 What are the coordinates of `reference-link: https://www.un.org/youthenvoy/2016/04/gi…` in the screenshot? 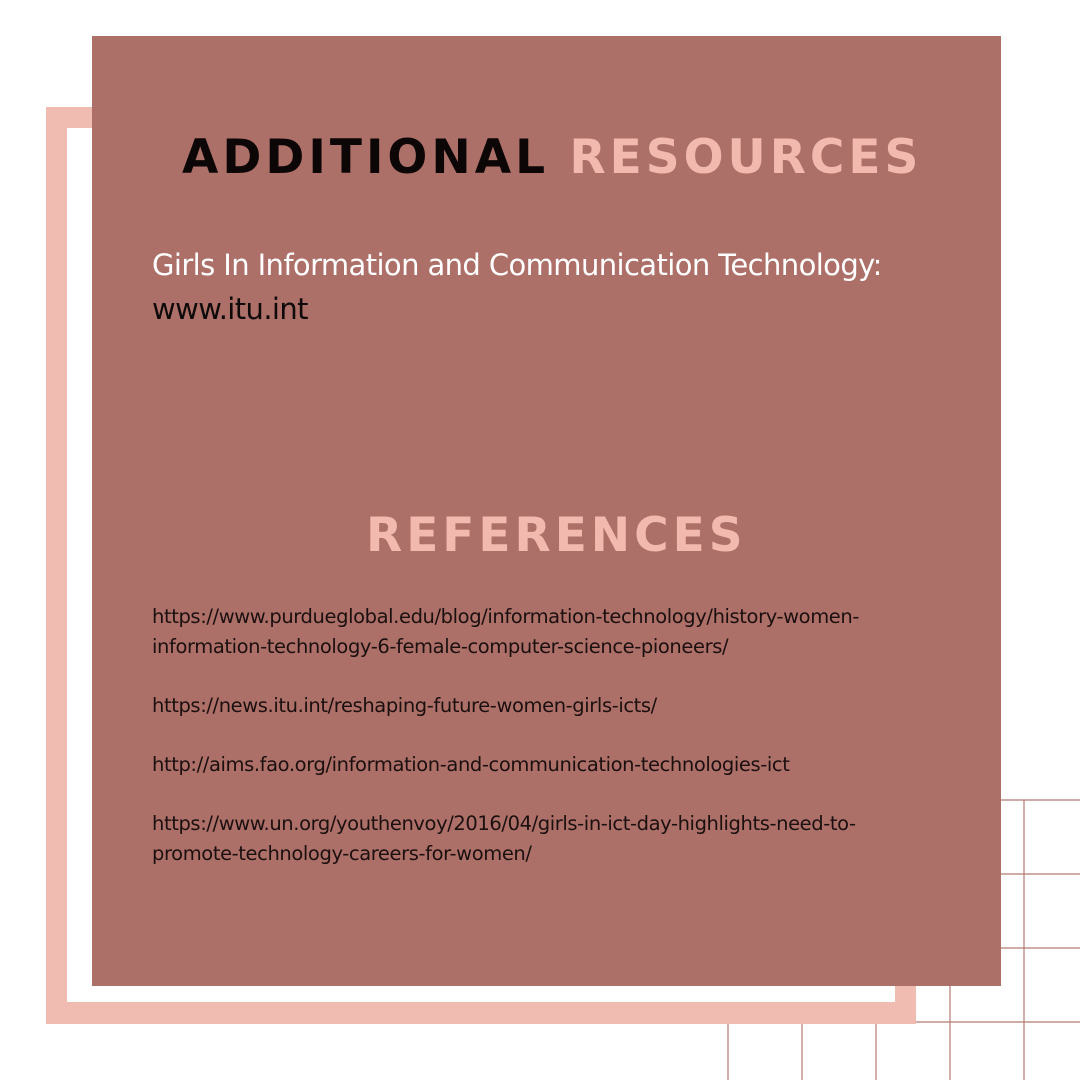 It's located at (562, 839).